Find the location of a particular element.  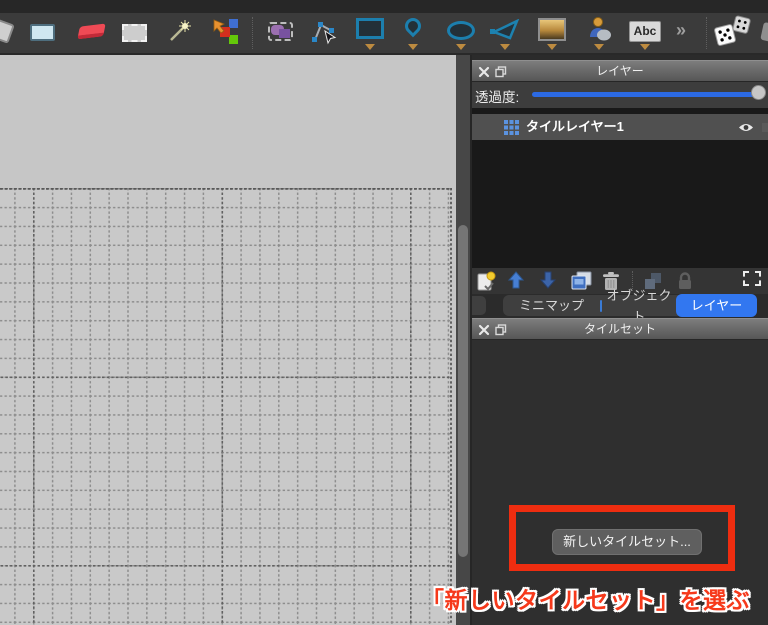

tools-toolbar: Abc » is located at coordinates (384, 34).